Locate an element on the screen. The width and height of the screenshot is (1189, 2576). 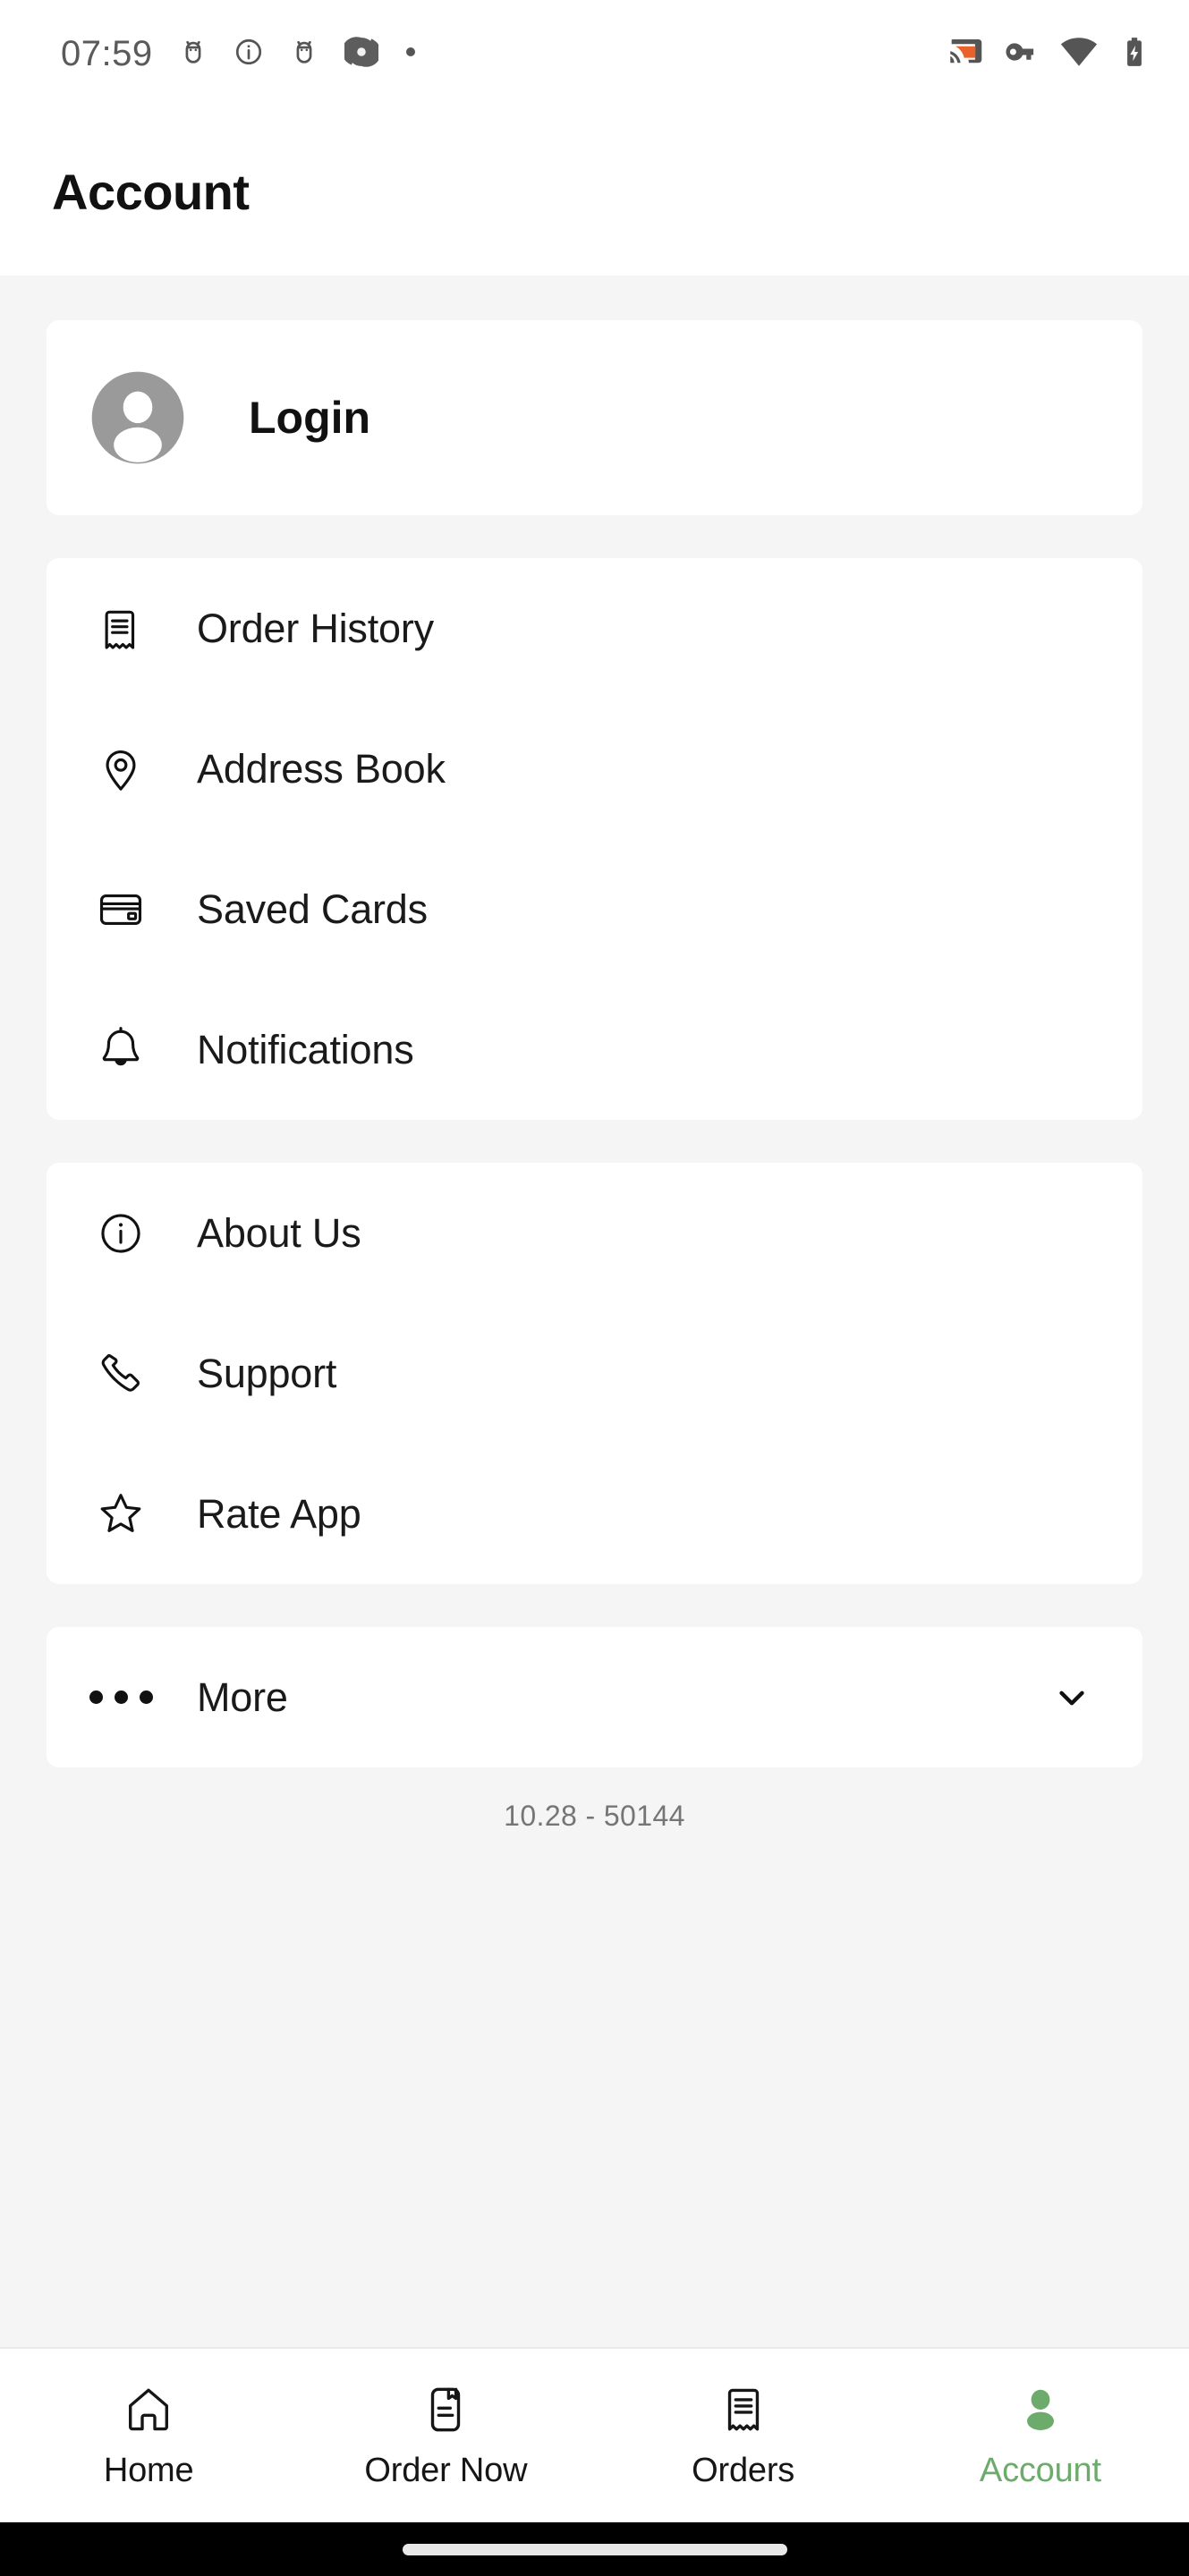
menu-item-notifications: Notifications is located at coordinates (594, 1049).